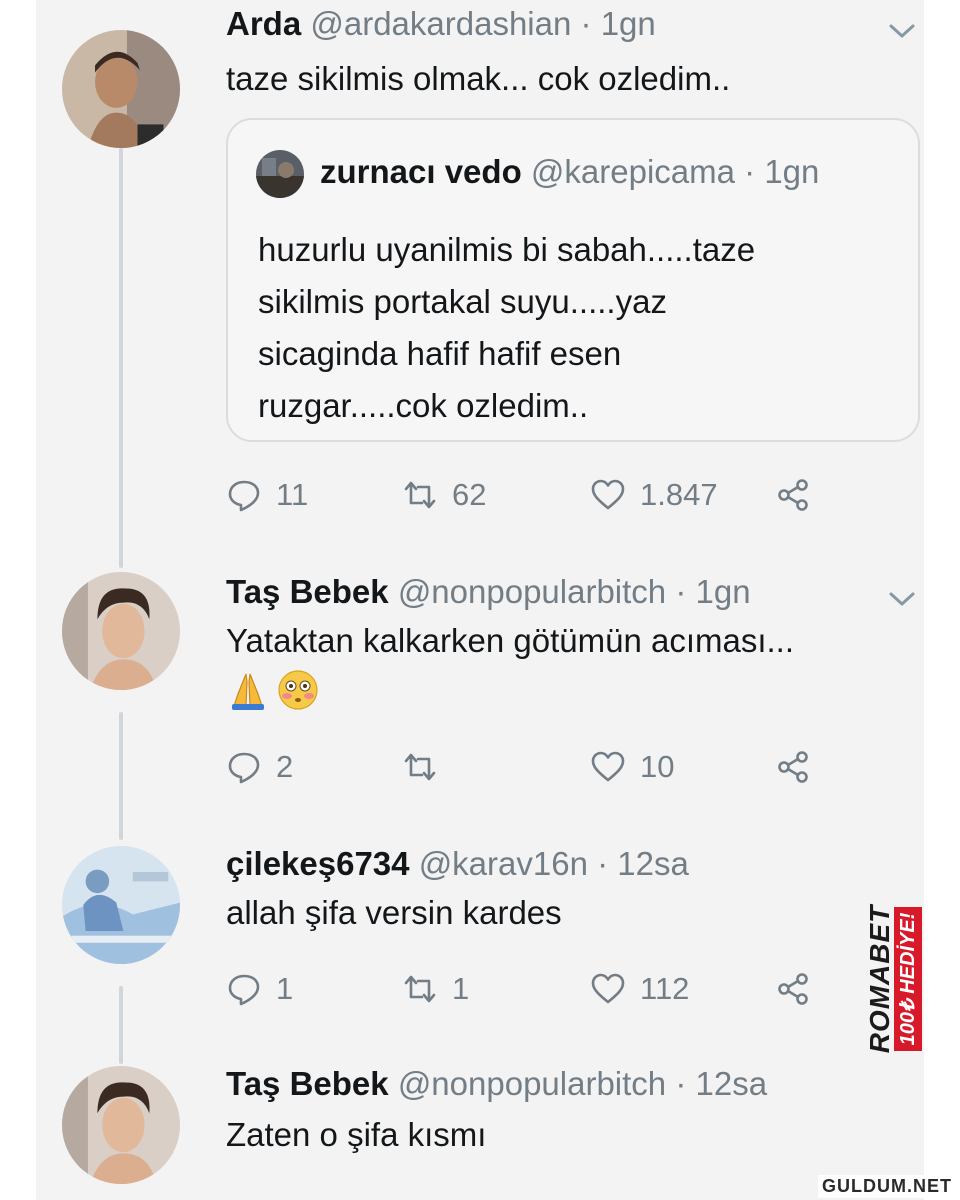 The image size is (960, 1200). I want to click on user-handle: @nonpopularbitch, so click(532, 1083).